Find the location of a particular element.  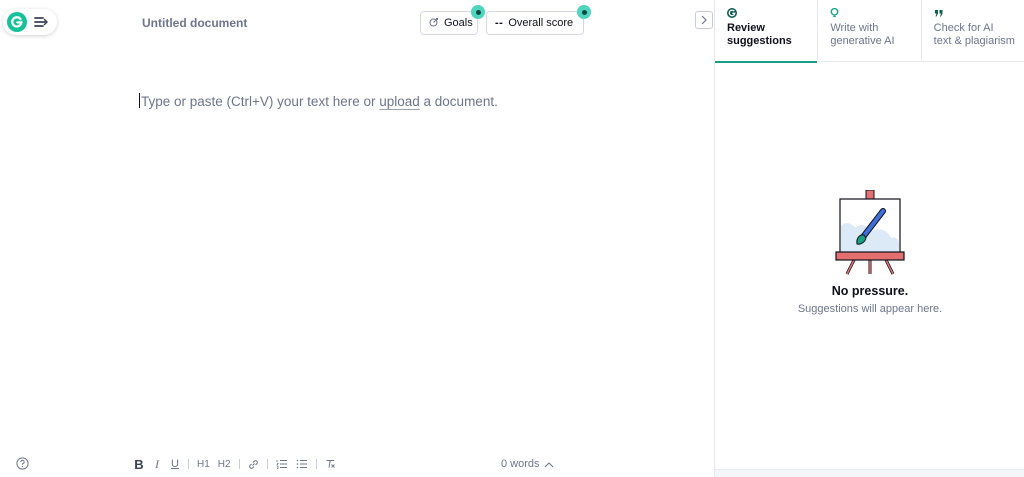

tab-ai-plagiarism: Check for AI text & plagiarism is located at coordinates (973, 31).